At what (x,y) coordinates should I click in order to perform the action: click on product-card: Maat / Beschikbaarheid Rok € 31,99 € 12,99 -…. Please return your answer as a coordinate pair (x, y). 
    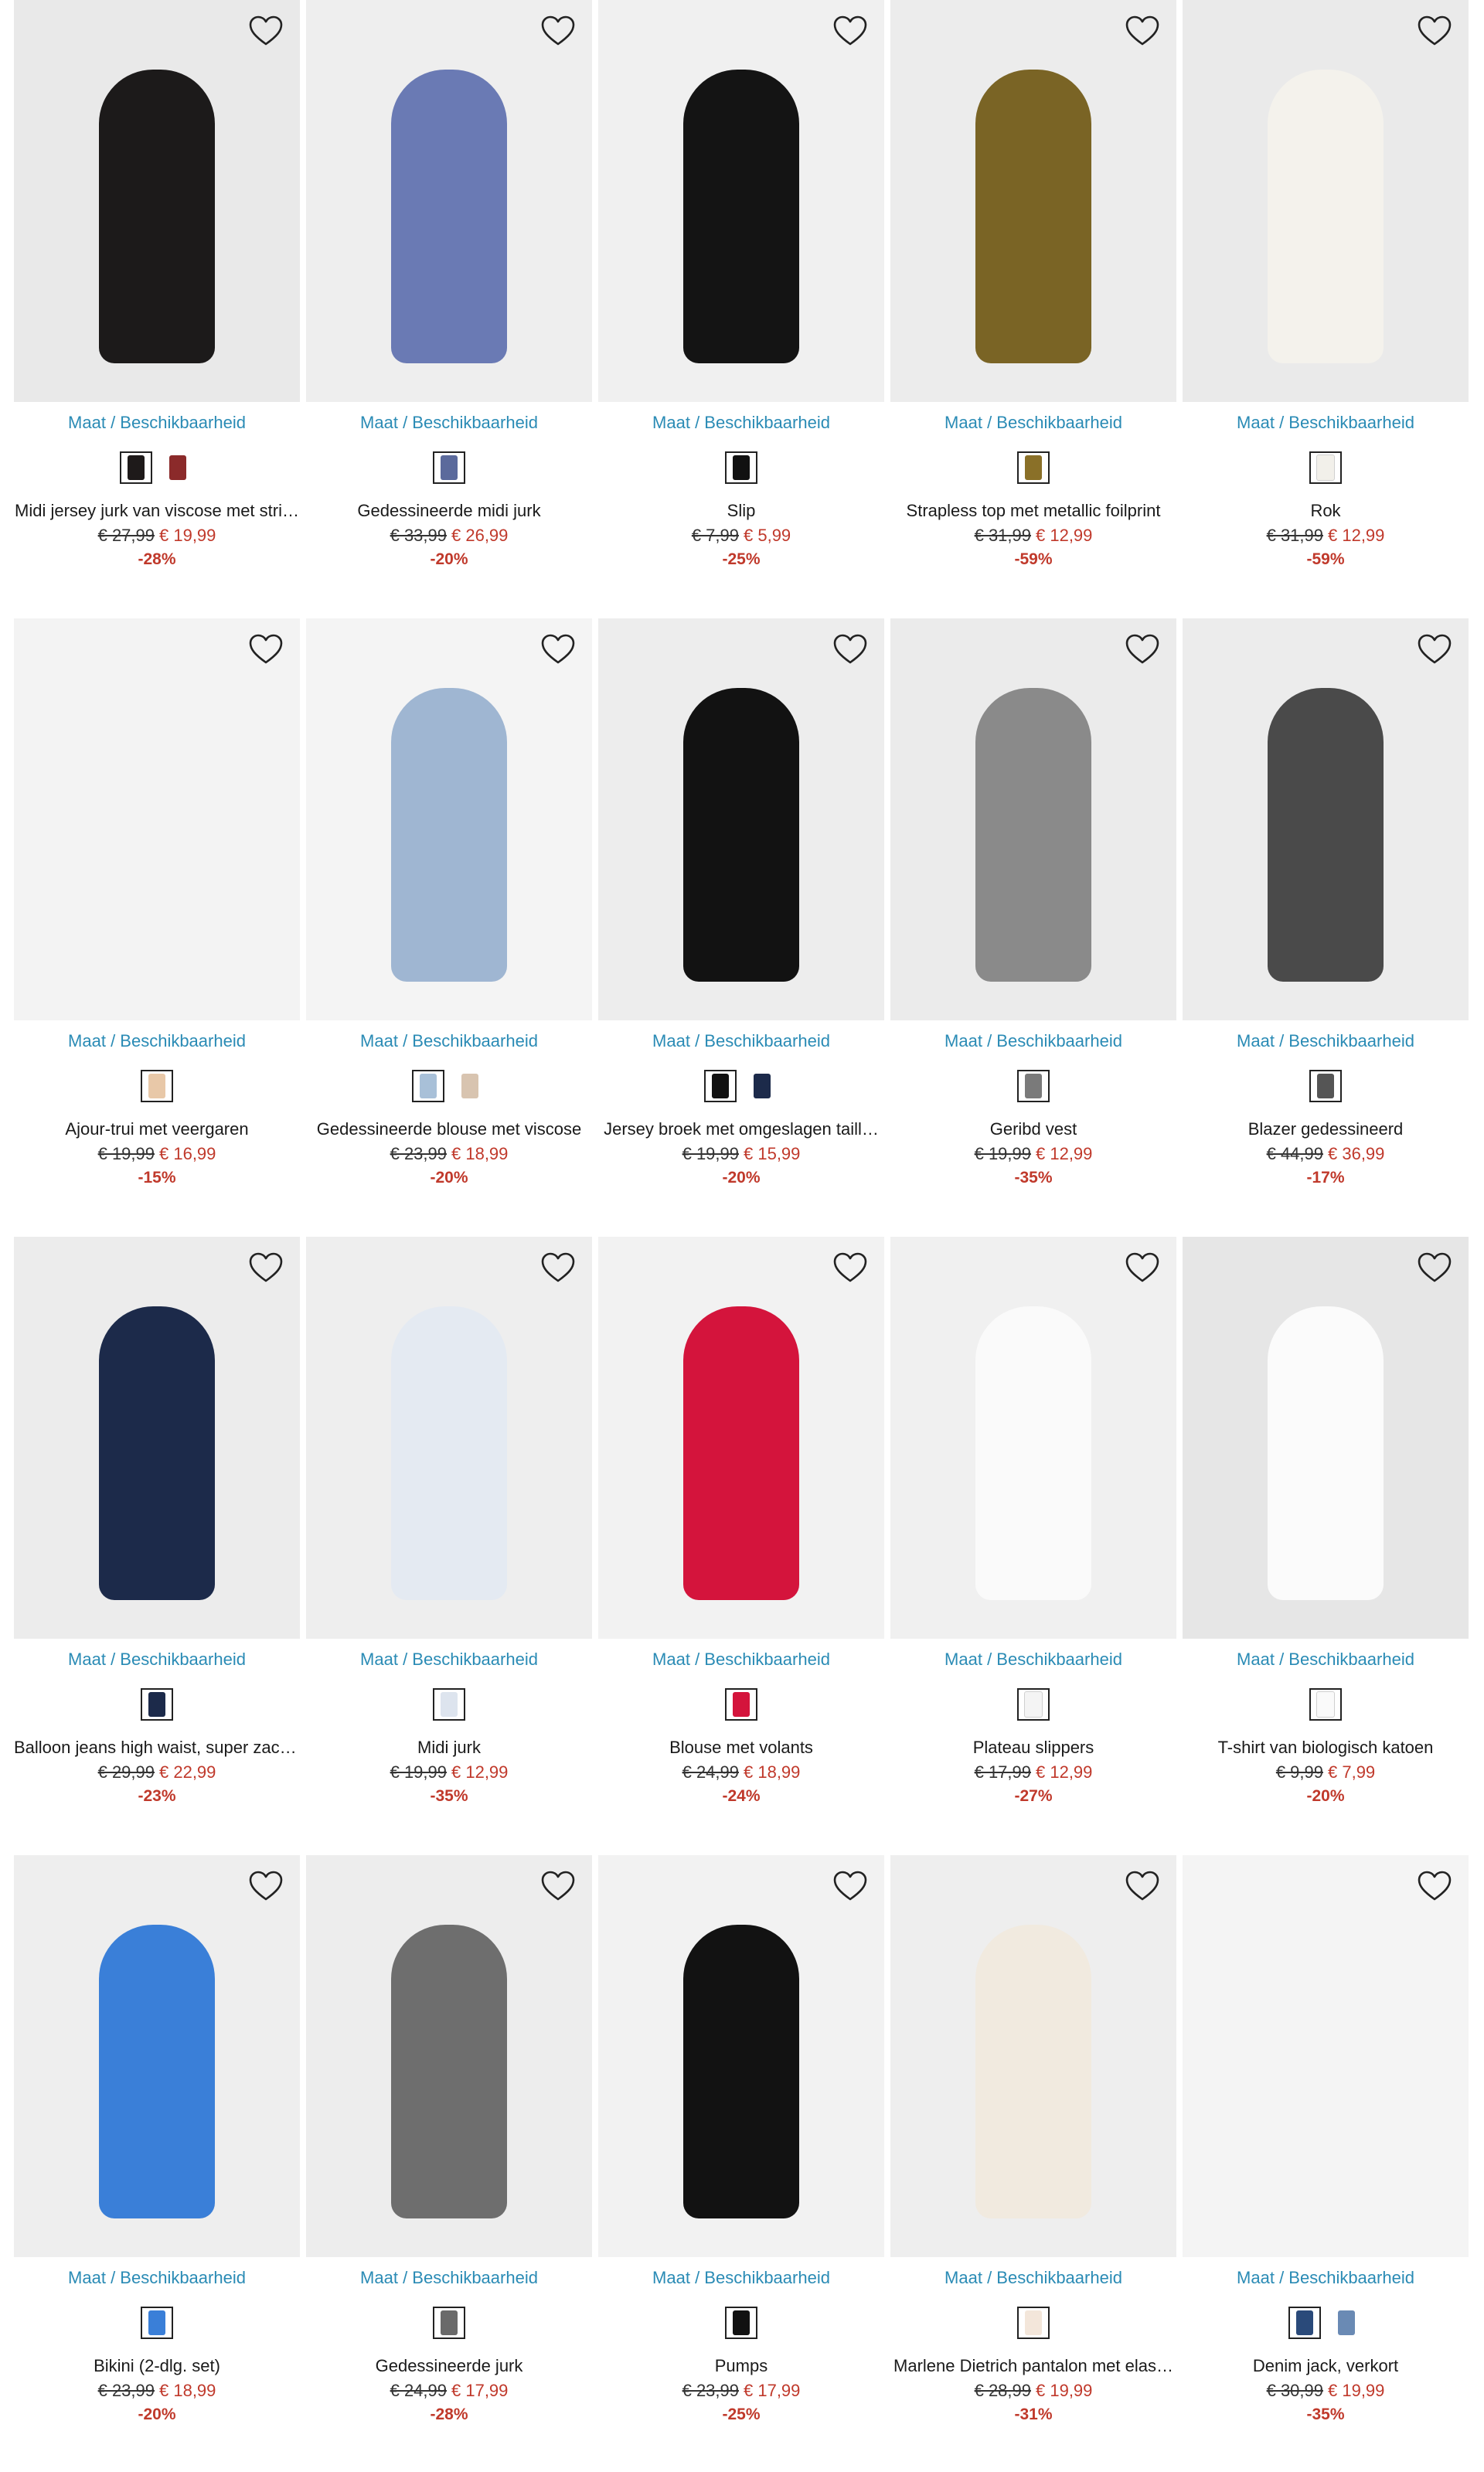
    Looking at the image, I should click on (1326, 301).